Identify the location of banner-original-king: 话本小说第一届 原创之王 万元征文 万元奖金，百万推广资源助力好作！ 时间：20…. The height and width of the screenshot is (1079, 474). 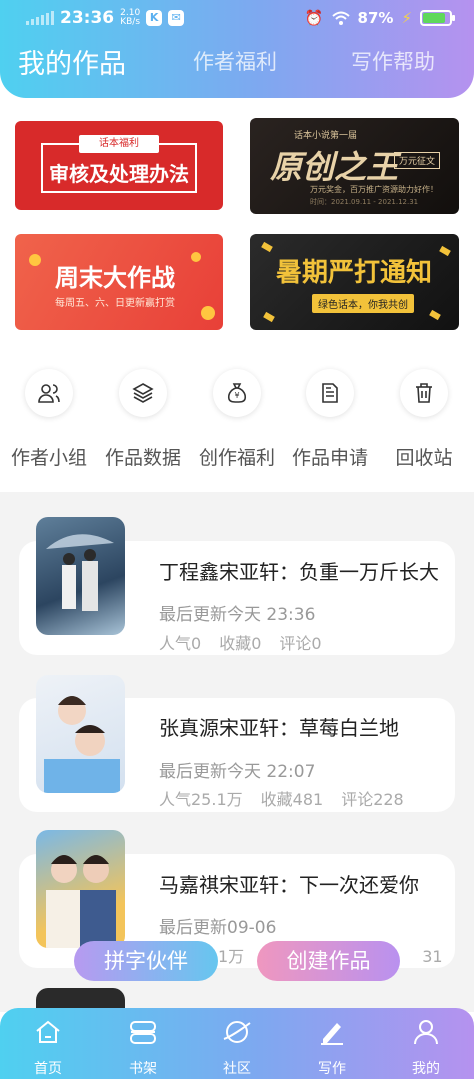
(354, 166).